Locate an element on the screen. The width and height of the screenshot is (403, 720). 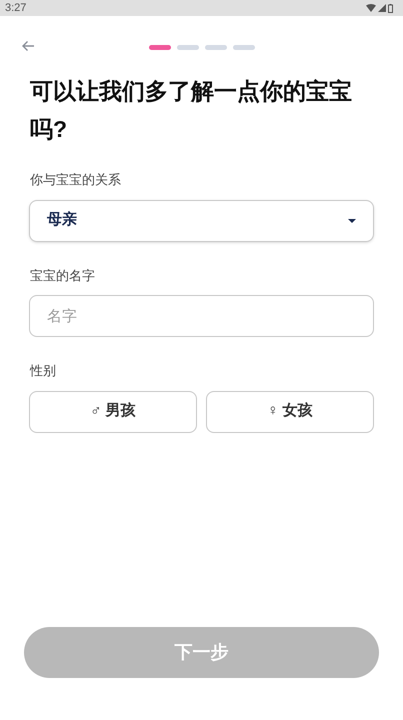
back-icon is located at coordinates (28, 46).